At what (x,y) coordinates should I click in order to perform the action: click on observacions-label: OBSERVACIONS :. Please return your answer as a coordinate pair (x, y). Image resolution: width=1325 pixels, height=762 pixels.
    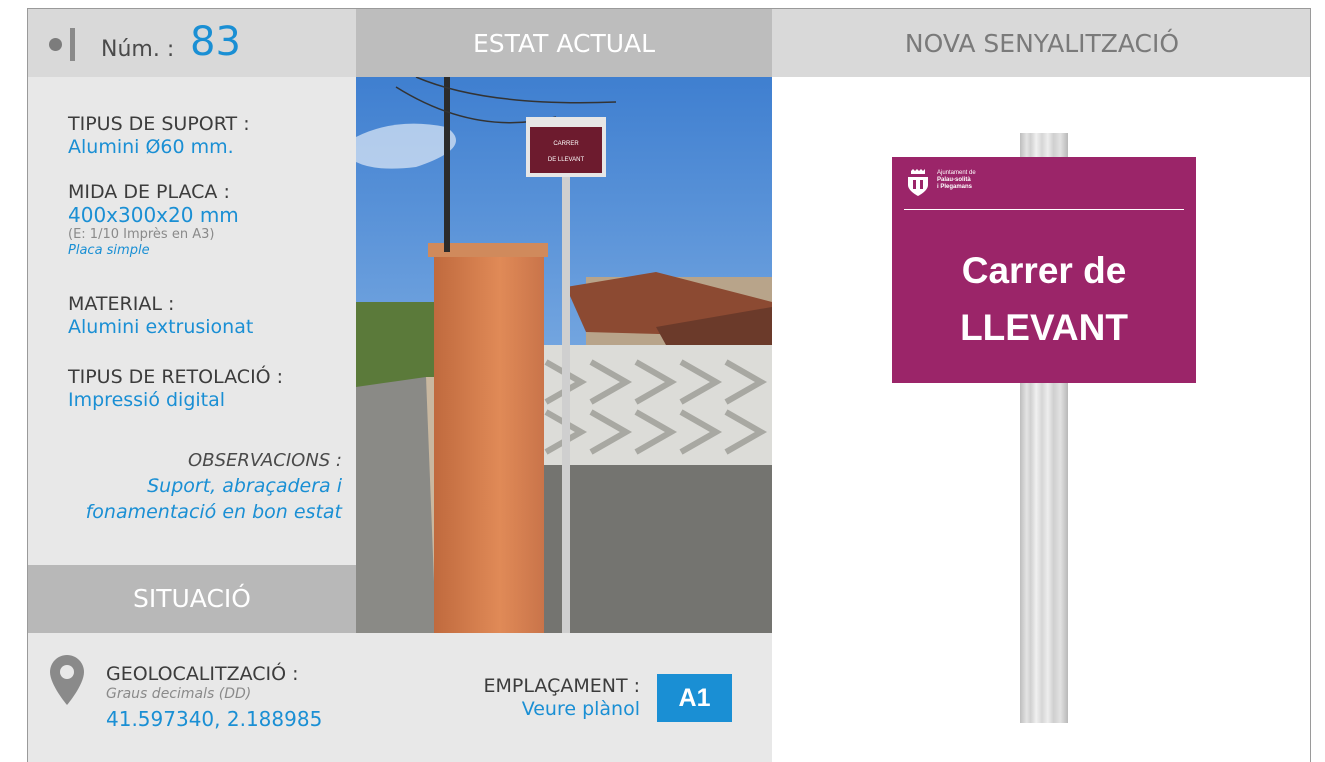
    Looking at the image, I should click on (265, 460).